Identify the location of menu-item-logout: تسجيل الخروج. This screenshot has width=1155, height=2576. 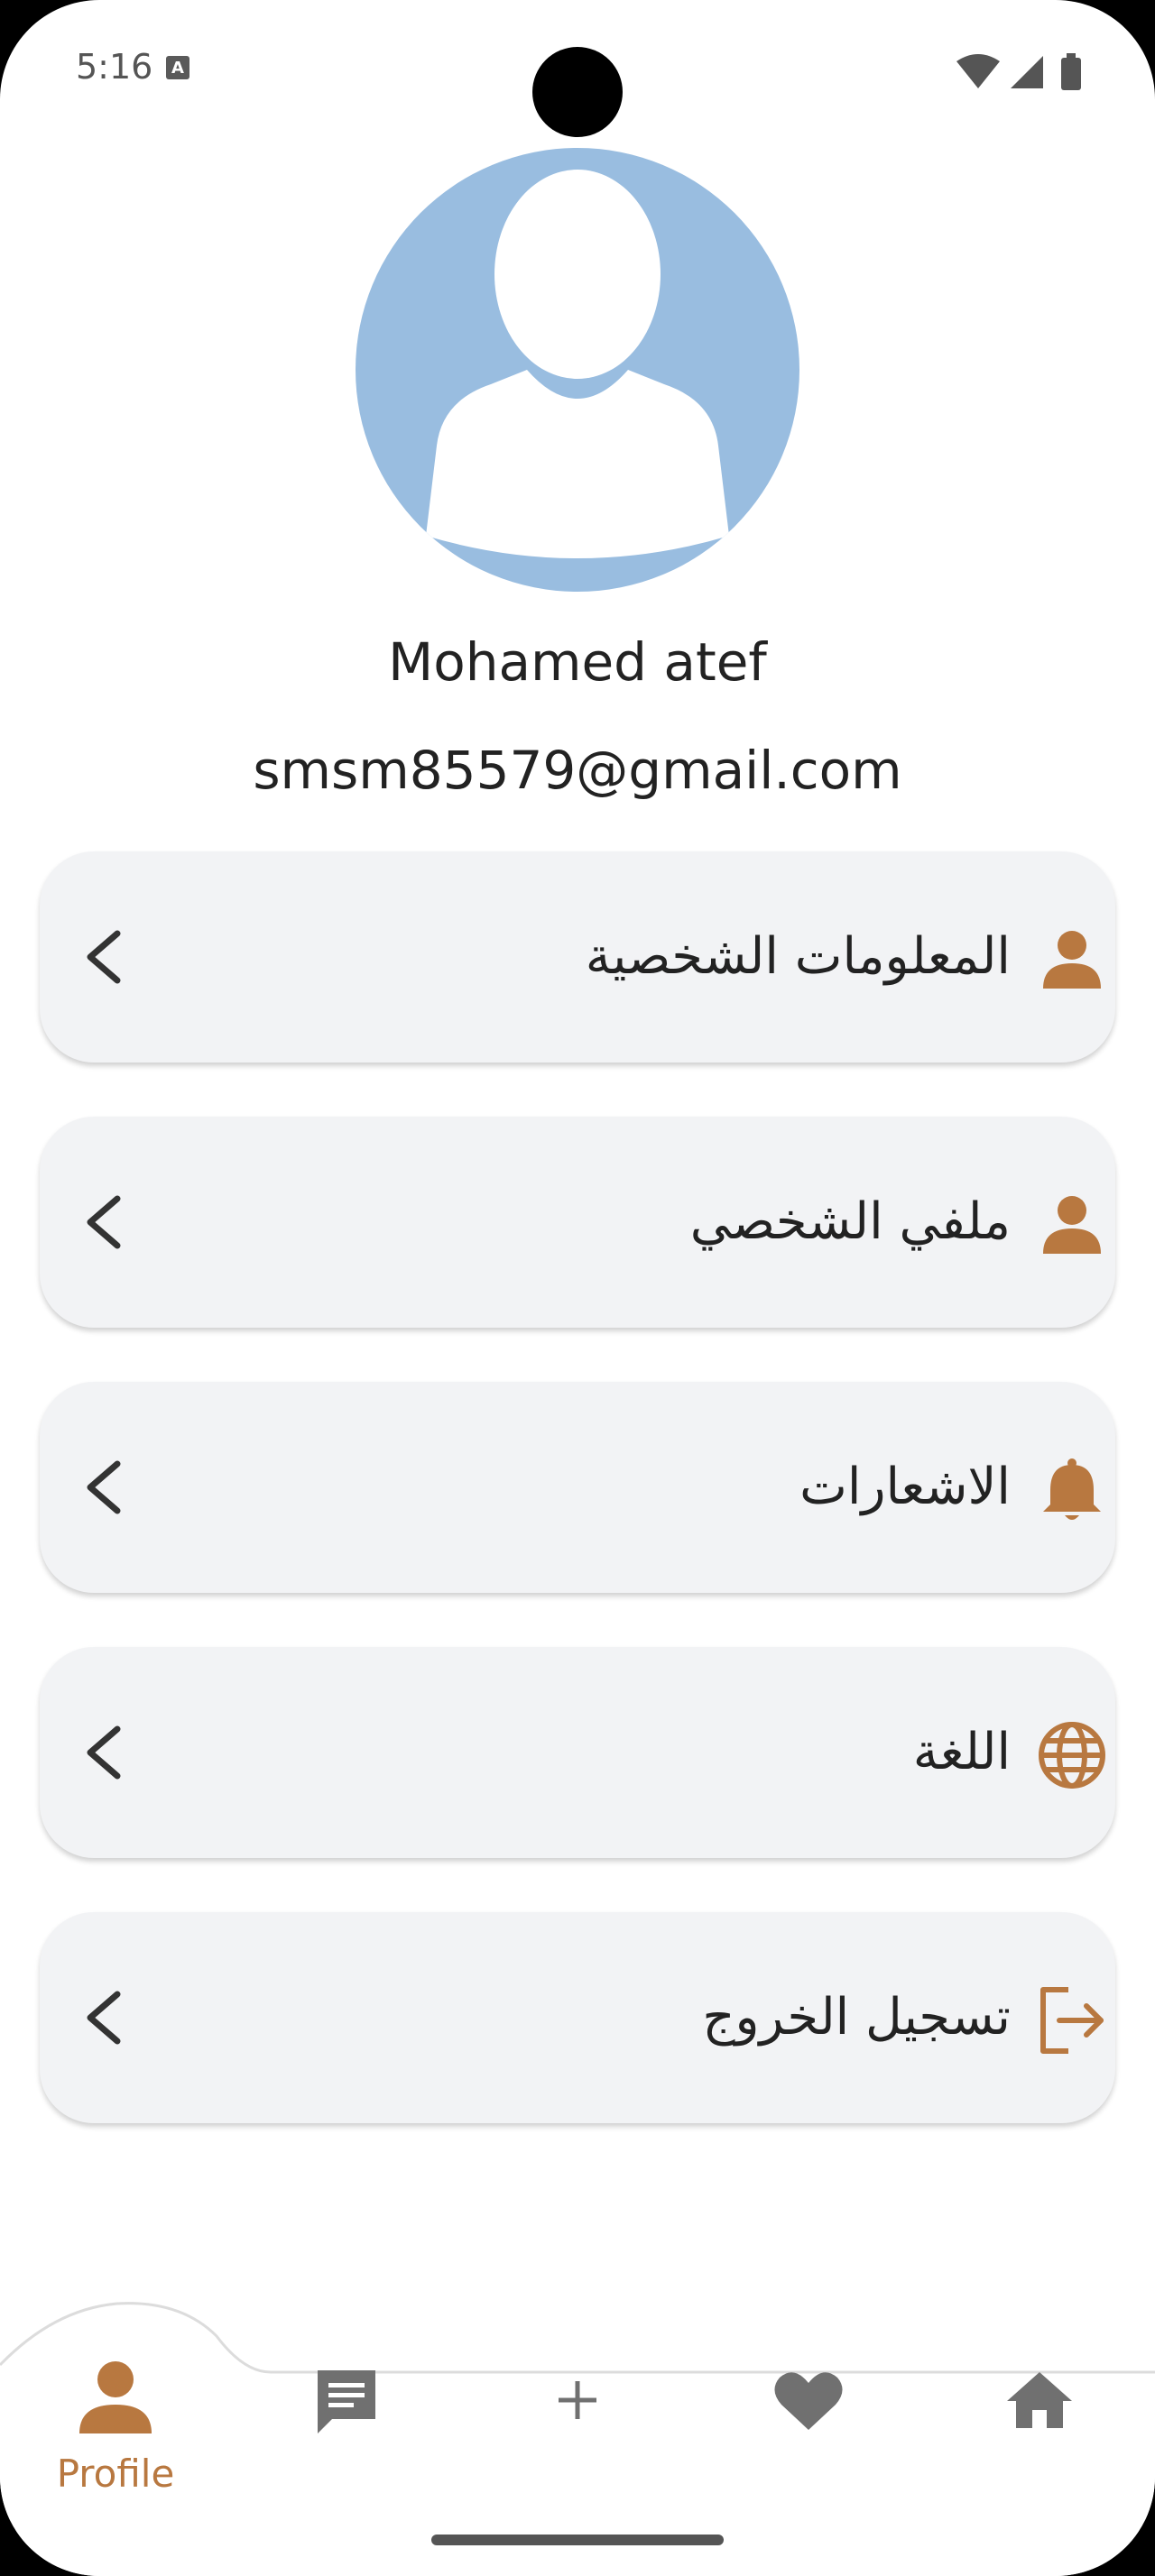
(577, 2017).